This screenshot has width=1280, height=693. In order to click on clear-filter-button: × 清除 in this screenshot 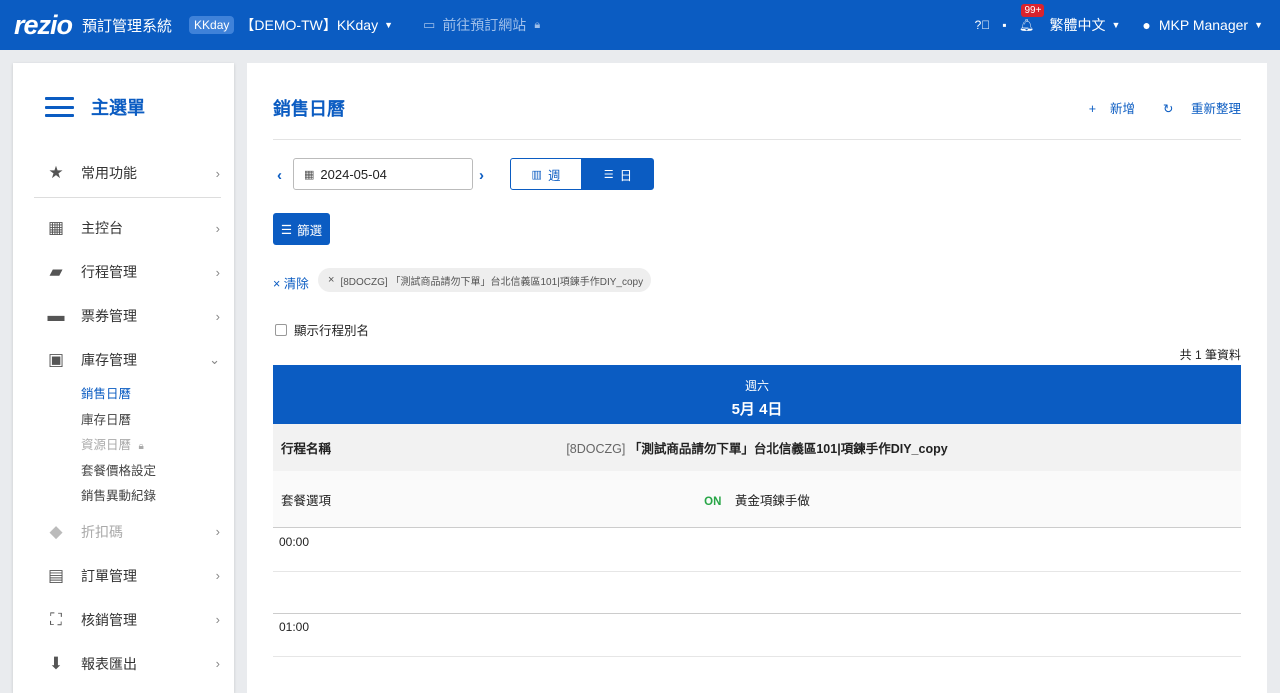, I will do `click(291, 282)`.